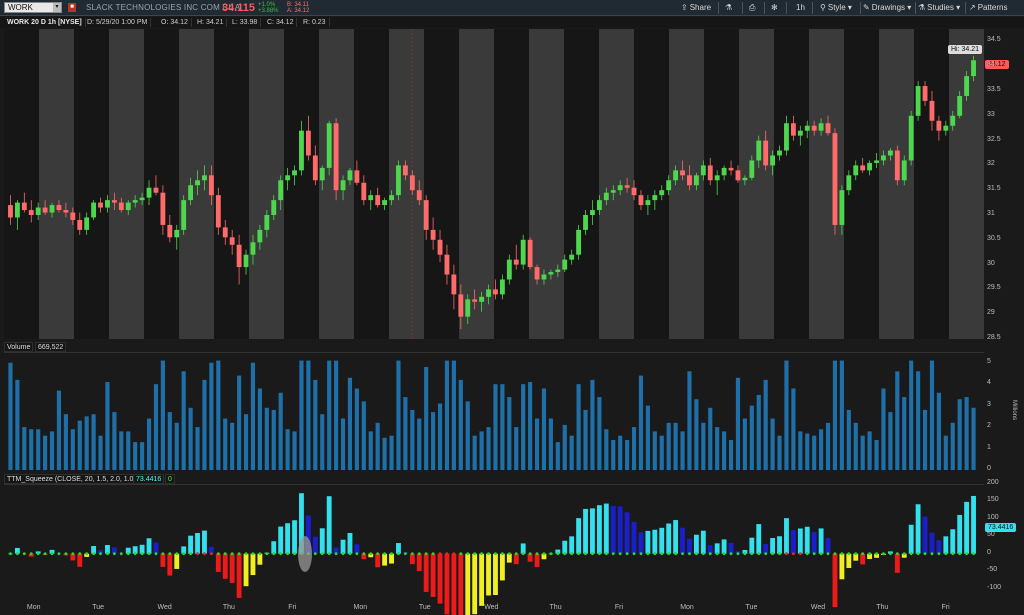 The width and height of the screenshot is (1024, 615). What do you see at coordinates (991, 65) in the screenshot?
I see `price-tick-label: 34` at bounding box center [991, 65].